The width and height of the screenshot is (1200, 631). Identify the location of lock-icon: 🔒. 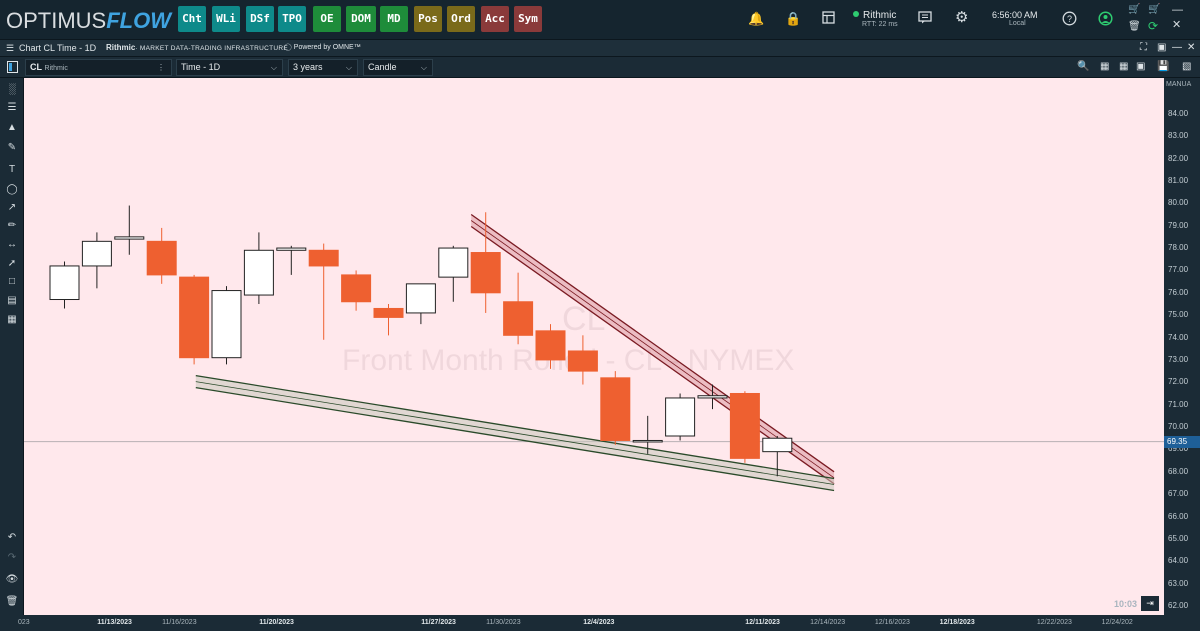
(793, 19).